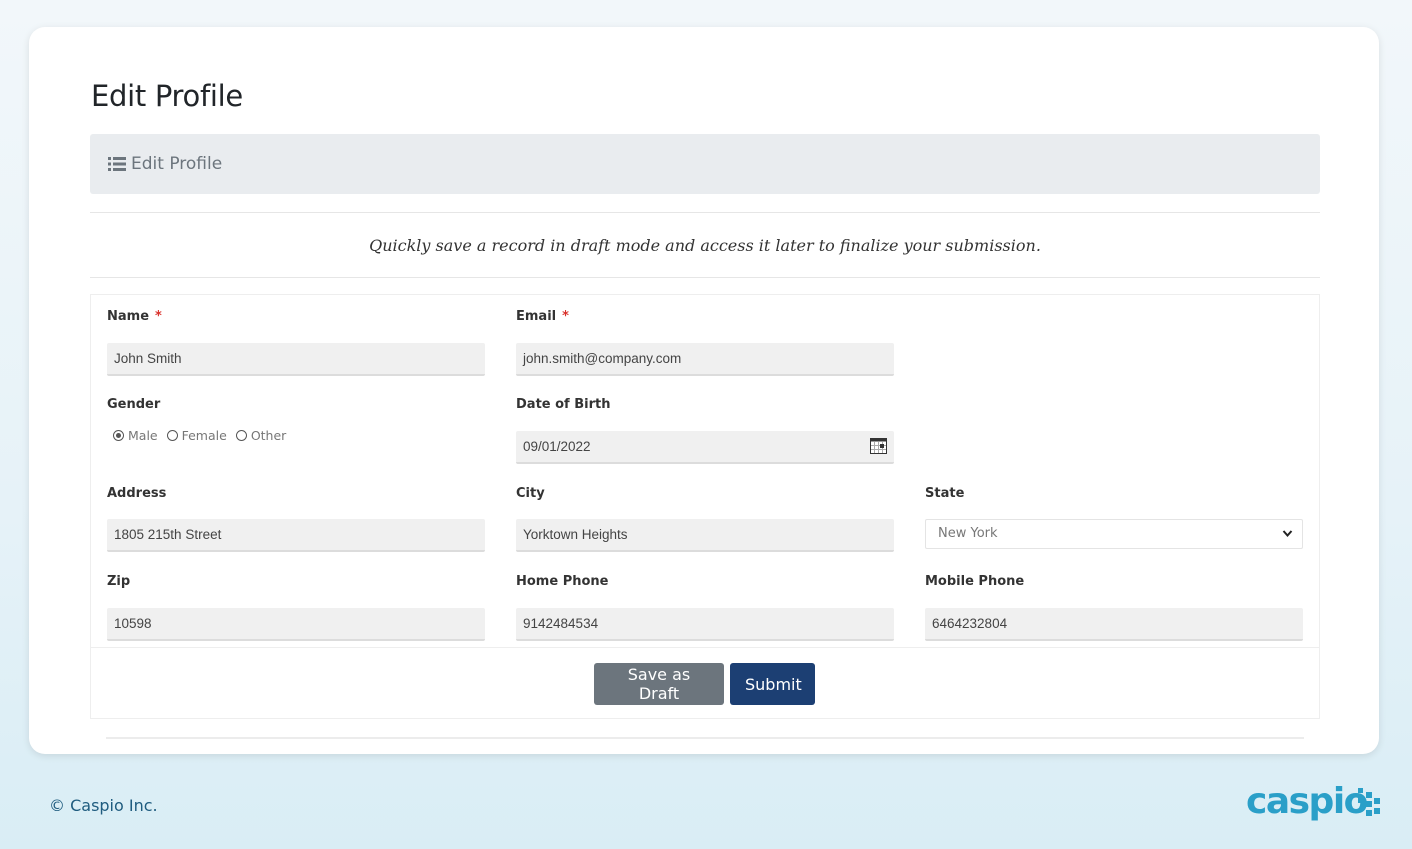  What do you see at coordinates (1369, 802) in the screenshot?
I see `logo-dots-icon` at bounding box center [1369, 802].